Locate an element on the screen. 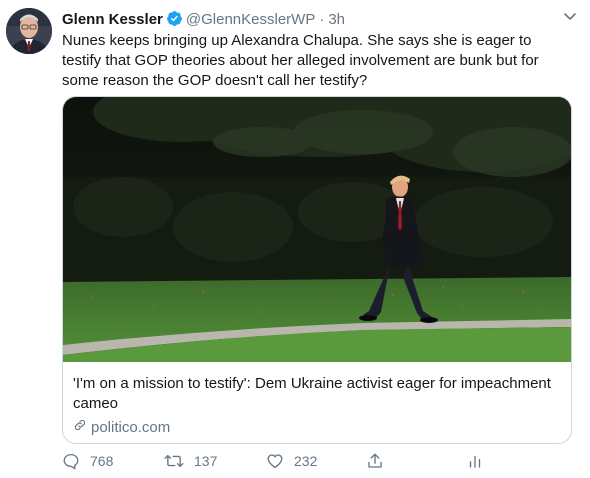 The image size is (590, 478). author-handle: @GlennKesslerWP is located at coordinates (250, 19).